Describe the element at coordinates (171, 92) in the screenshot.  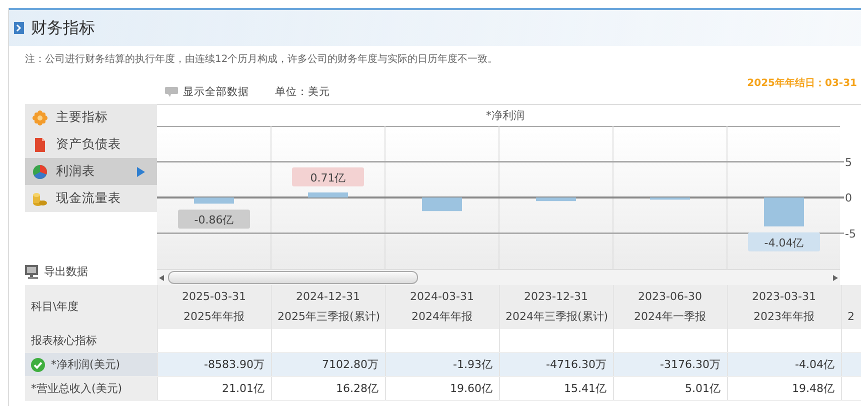
I see `speech-bubble-icon` at that location.